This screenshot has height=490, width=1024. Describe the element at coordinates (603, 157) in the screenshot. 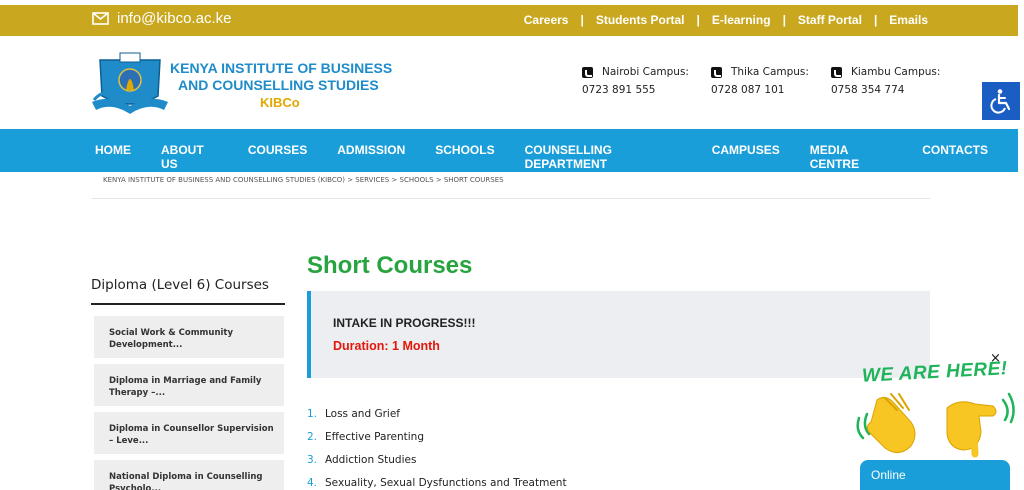

I see `nav-counselling-department: COUNSELLING DEPARTMENT` at that location.